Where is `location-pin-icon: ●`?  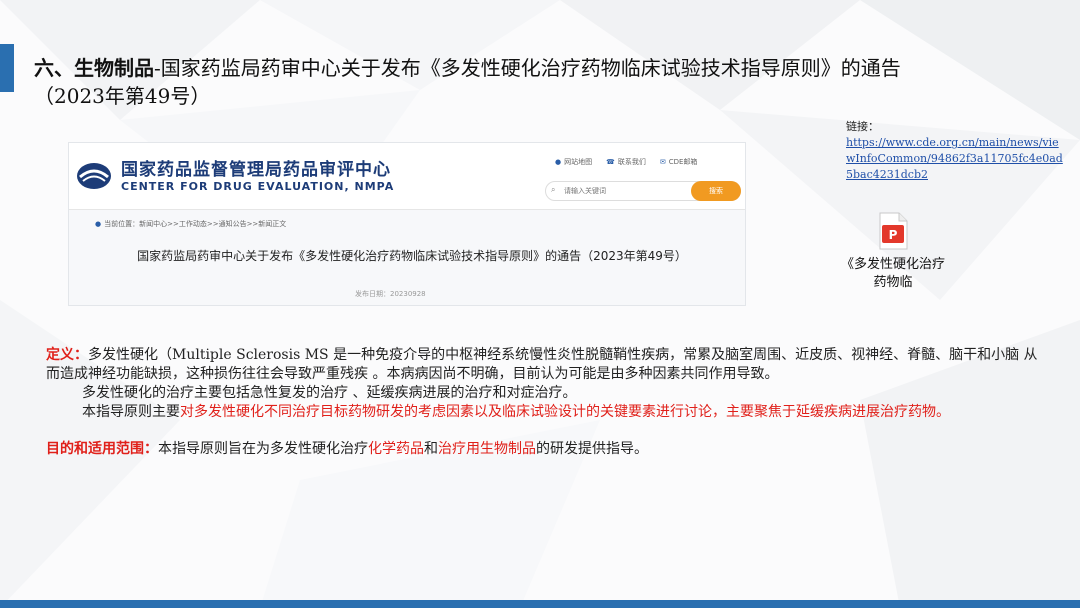
location-pin-icon: ● is located at coordinates (98, 224).